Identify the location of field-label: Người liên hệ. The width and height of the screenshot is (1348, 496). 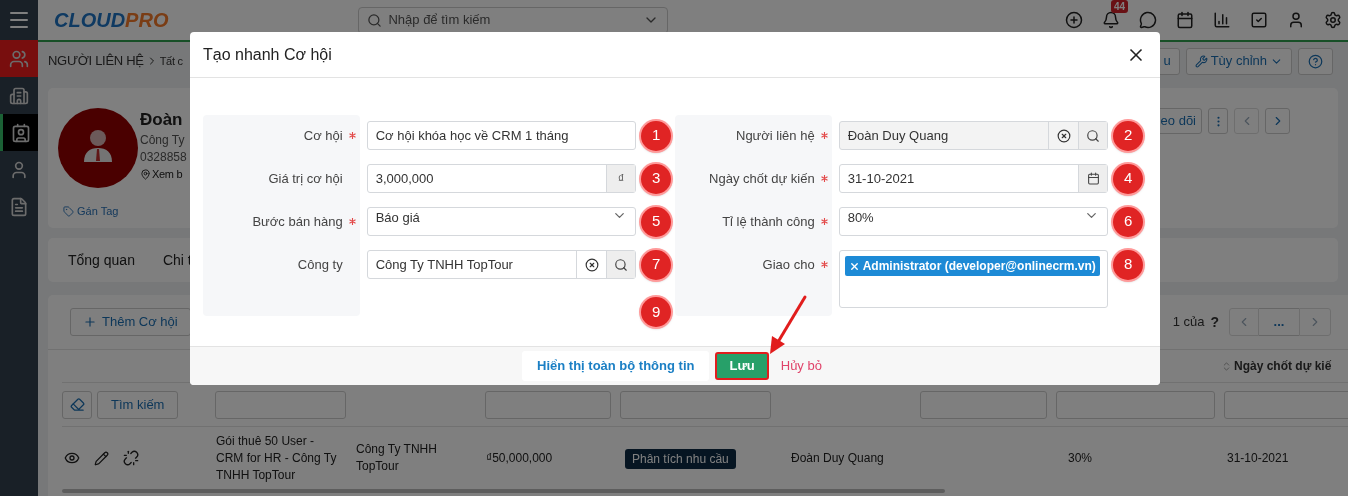
(775, 135).